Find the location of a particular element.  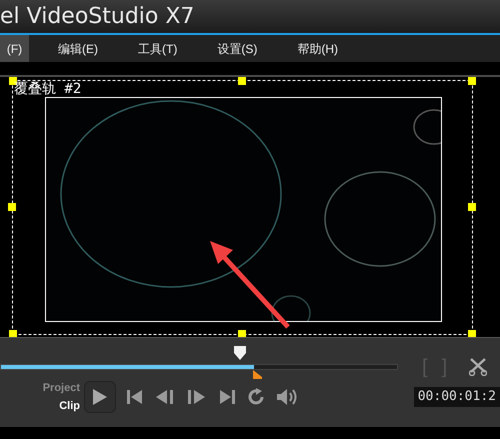

repeat-icon is located at coordinates (256, 397).